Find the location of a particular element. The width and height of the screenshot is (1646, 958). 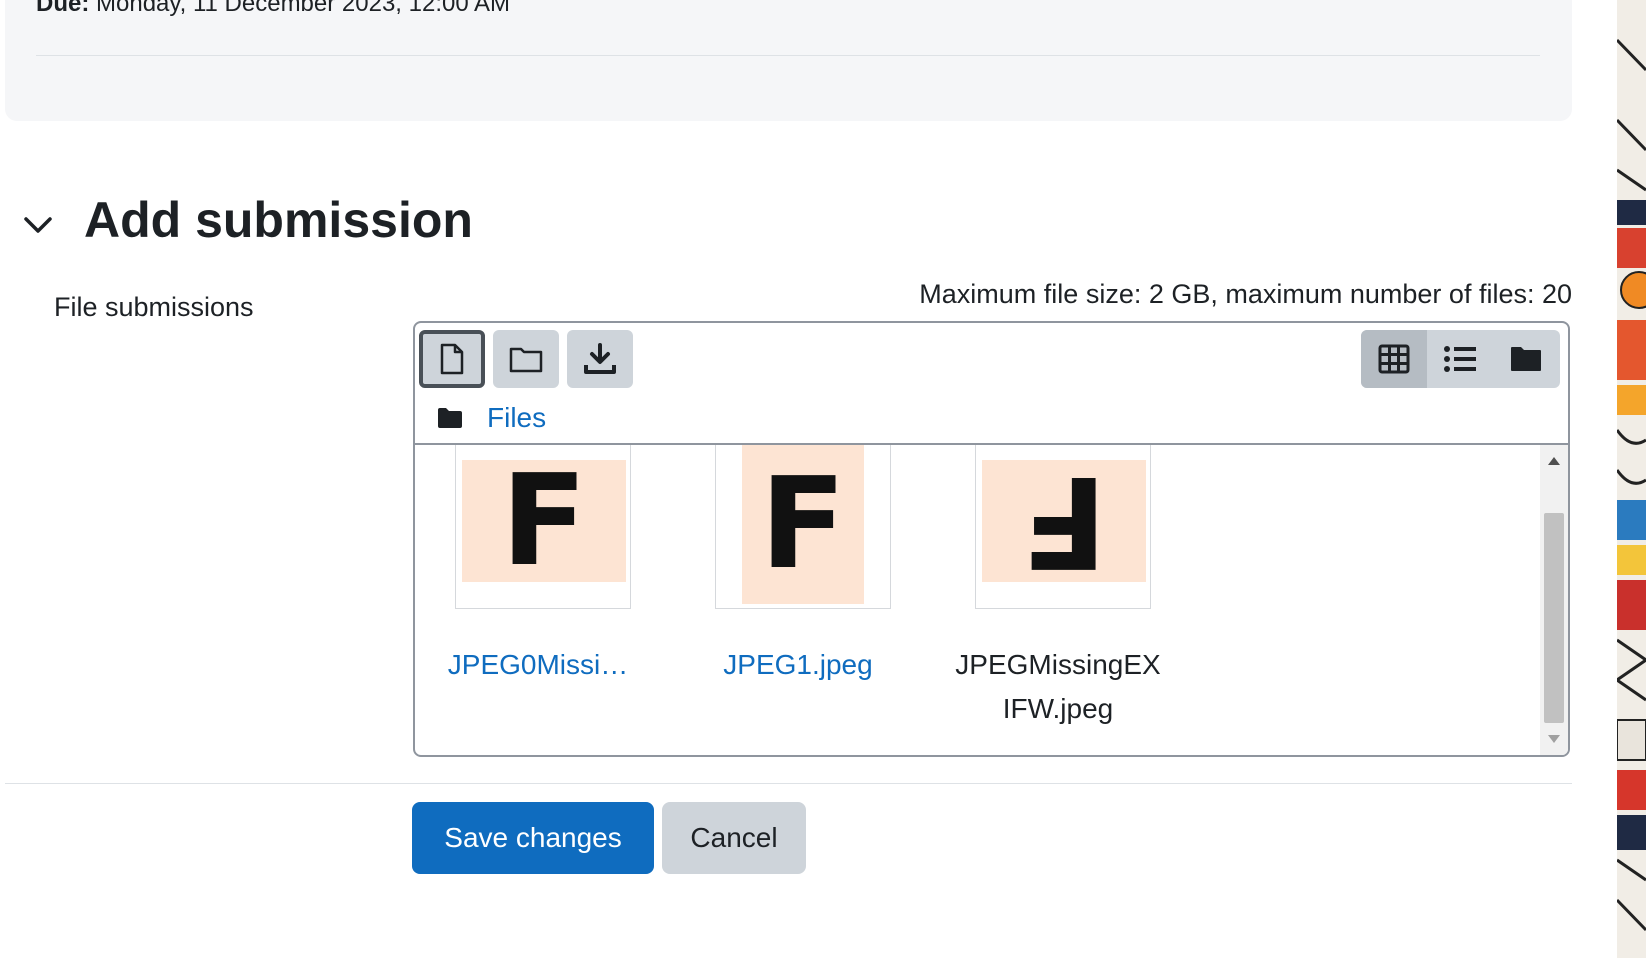

folder-outline-icon is located at coordinates (526, 360).